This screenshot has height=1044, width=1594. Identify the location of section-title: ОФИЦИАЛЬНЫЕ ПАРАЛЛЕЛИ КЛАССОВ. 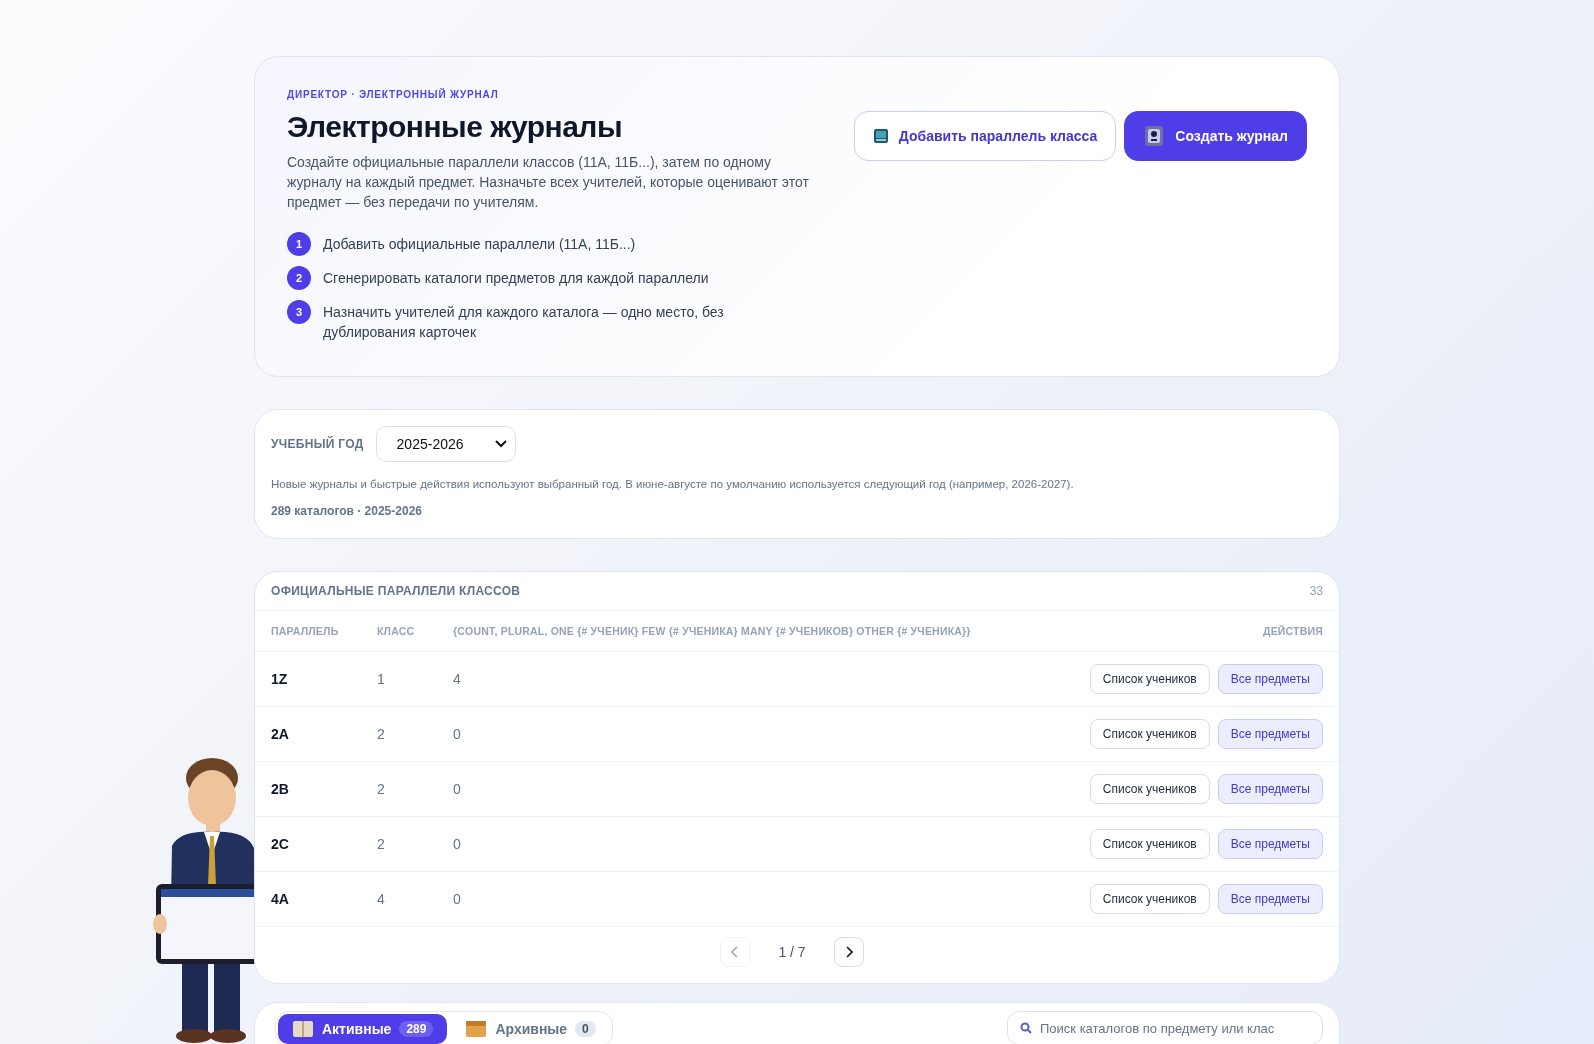
(396, 591).